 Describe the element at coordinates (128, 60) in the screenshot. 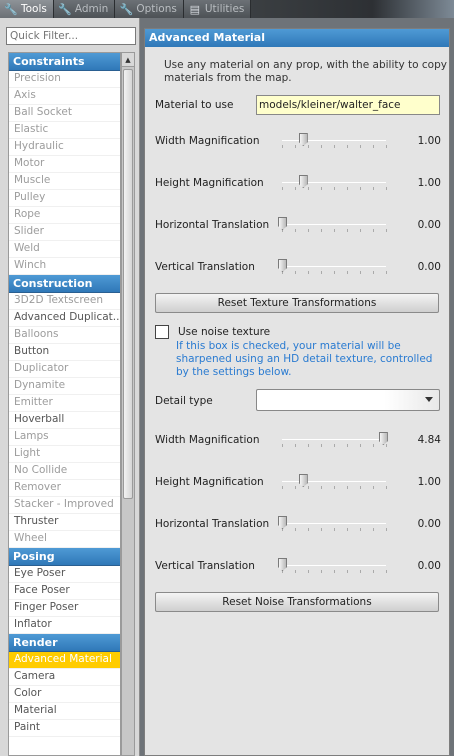

I see `scroll-up-arrow-icon: ▲` at that location.